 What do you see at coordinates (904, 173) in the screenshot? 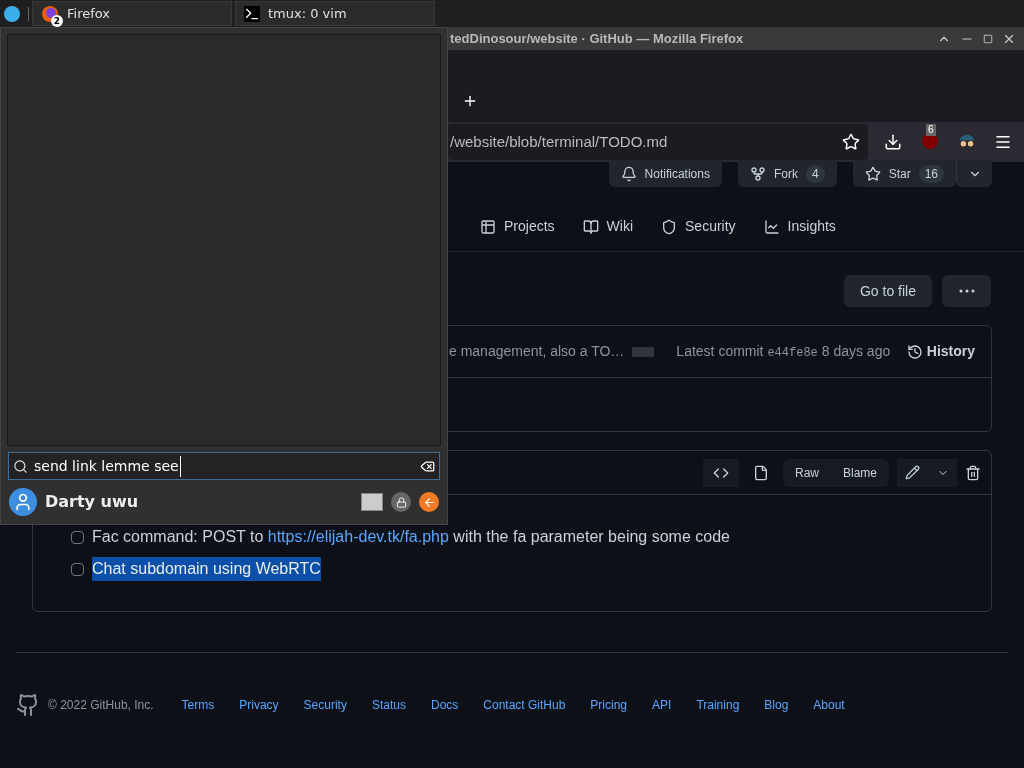
I see `repo-action-button: Star 16` at bounding box center [904, 173].